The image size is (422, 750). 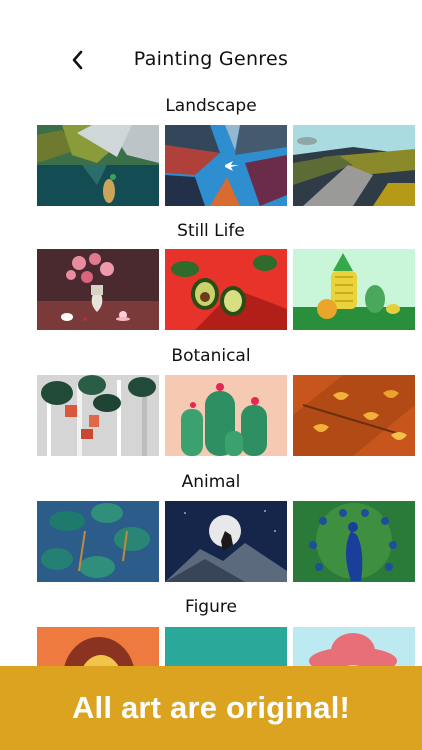 I want to click on artwork-pineapple-fruit, so click(x=354, y=289).